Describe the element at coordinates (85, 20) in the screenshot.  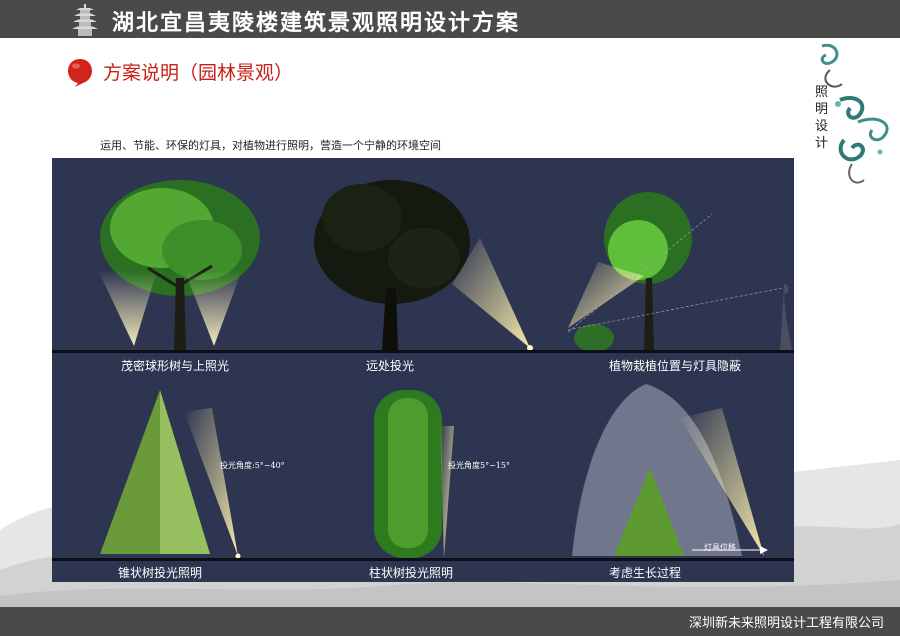
I see `pagoda-icon` at that location.